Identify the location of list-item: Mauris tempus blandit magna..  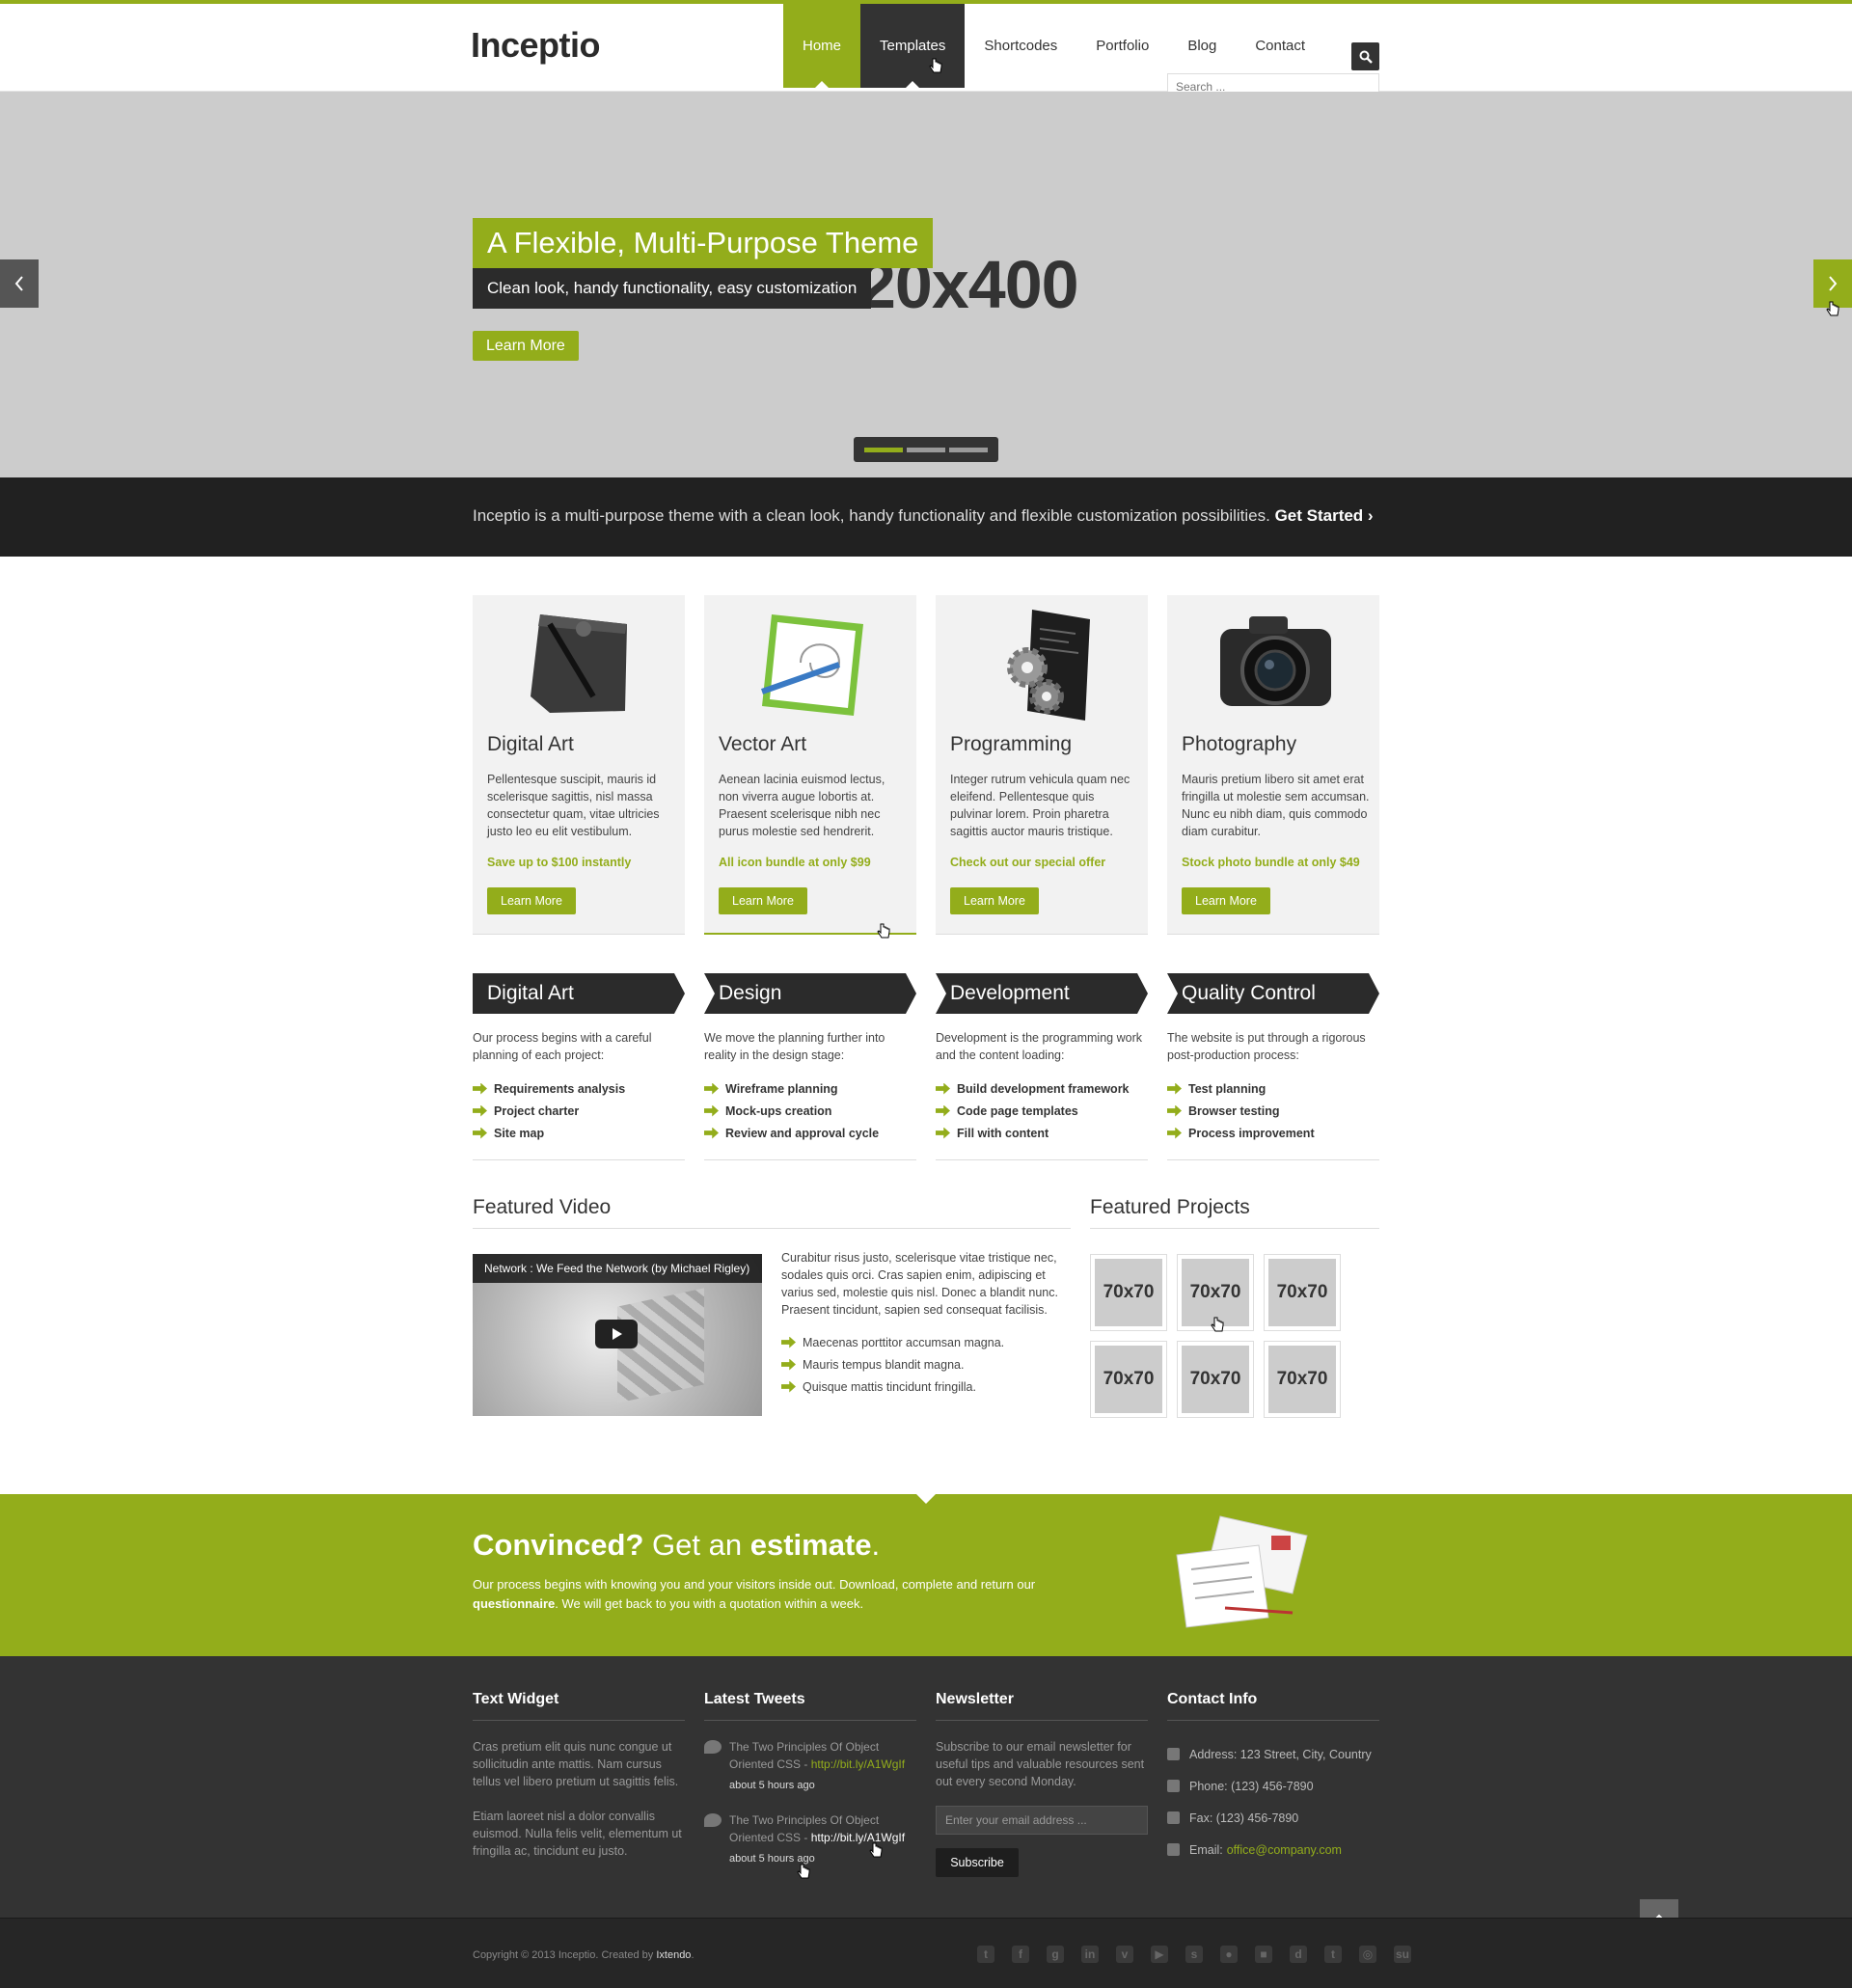
(893, 1364).